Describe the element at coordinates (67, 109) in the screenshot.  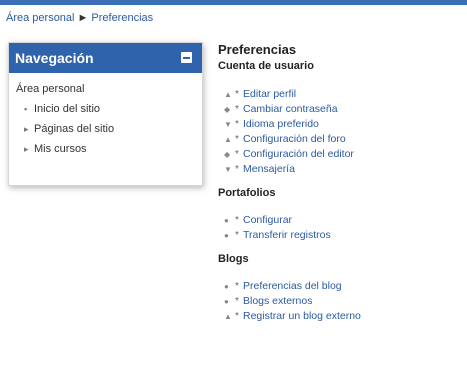
I see `nav-item-label: Inicio del sitio` at that location.